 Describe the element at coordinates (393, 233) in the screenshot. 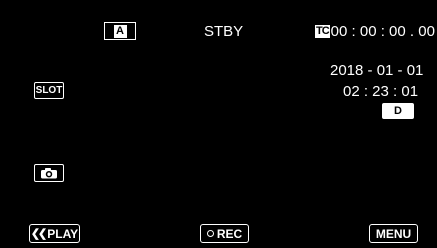

I see `menu-button: MENU` at that location.